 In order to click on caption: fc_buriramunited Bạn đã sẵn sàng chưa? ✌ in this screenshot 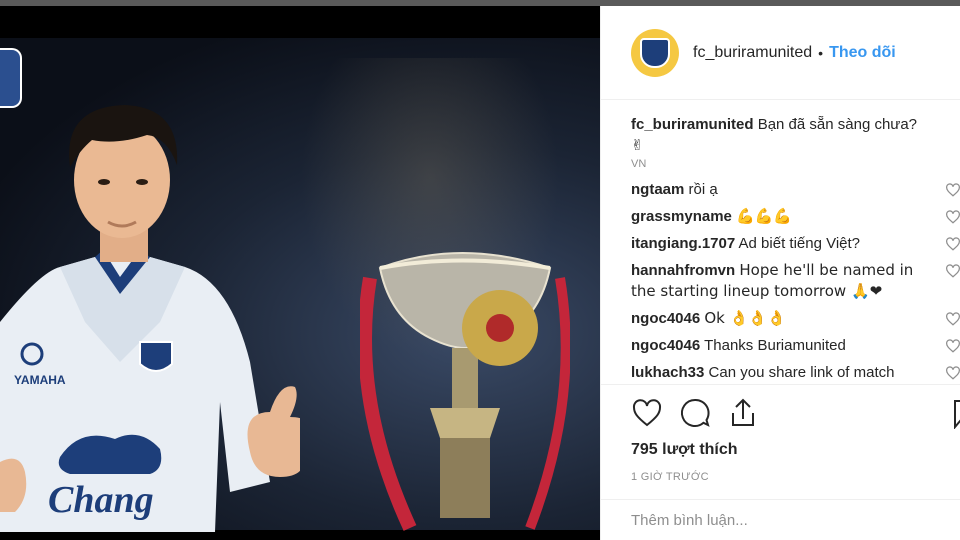, I will do `click(795, 135)`.